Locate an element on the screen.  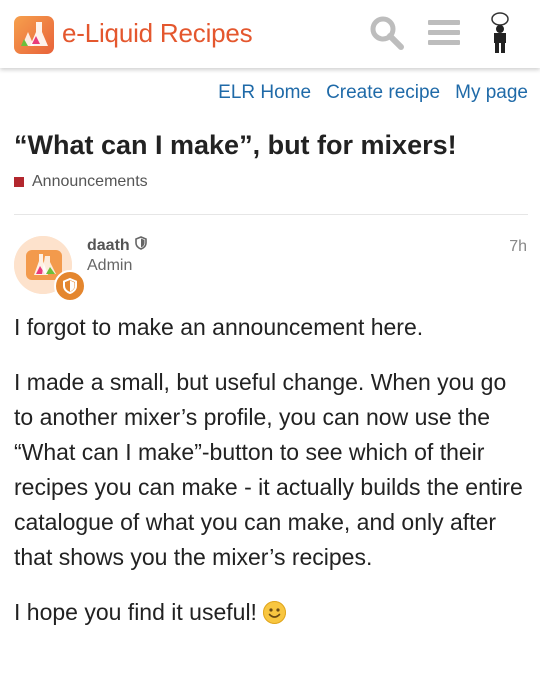
post-user-role: Admin is located at coordinates (110, 265).